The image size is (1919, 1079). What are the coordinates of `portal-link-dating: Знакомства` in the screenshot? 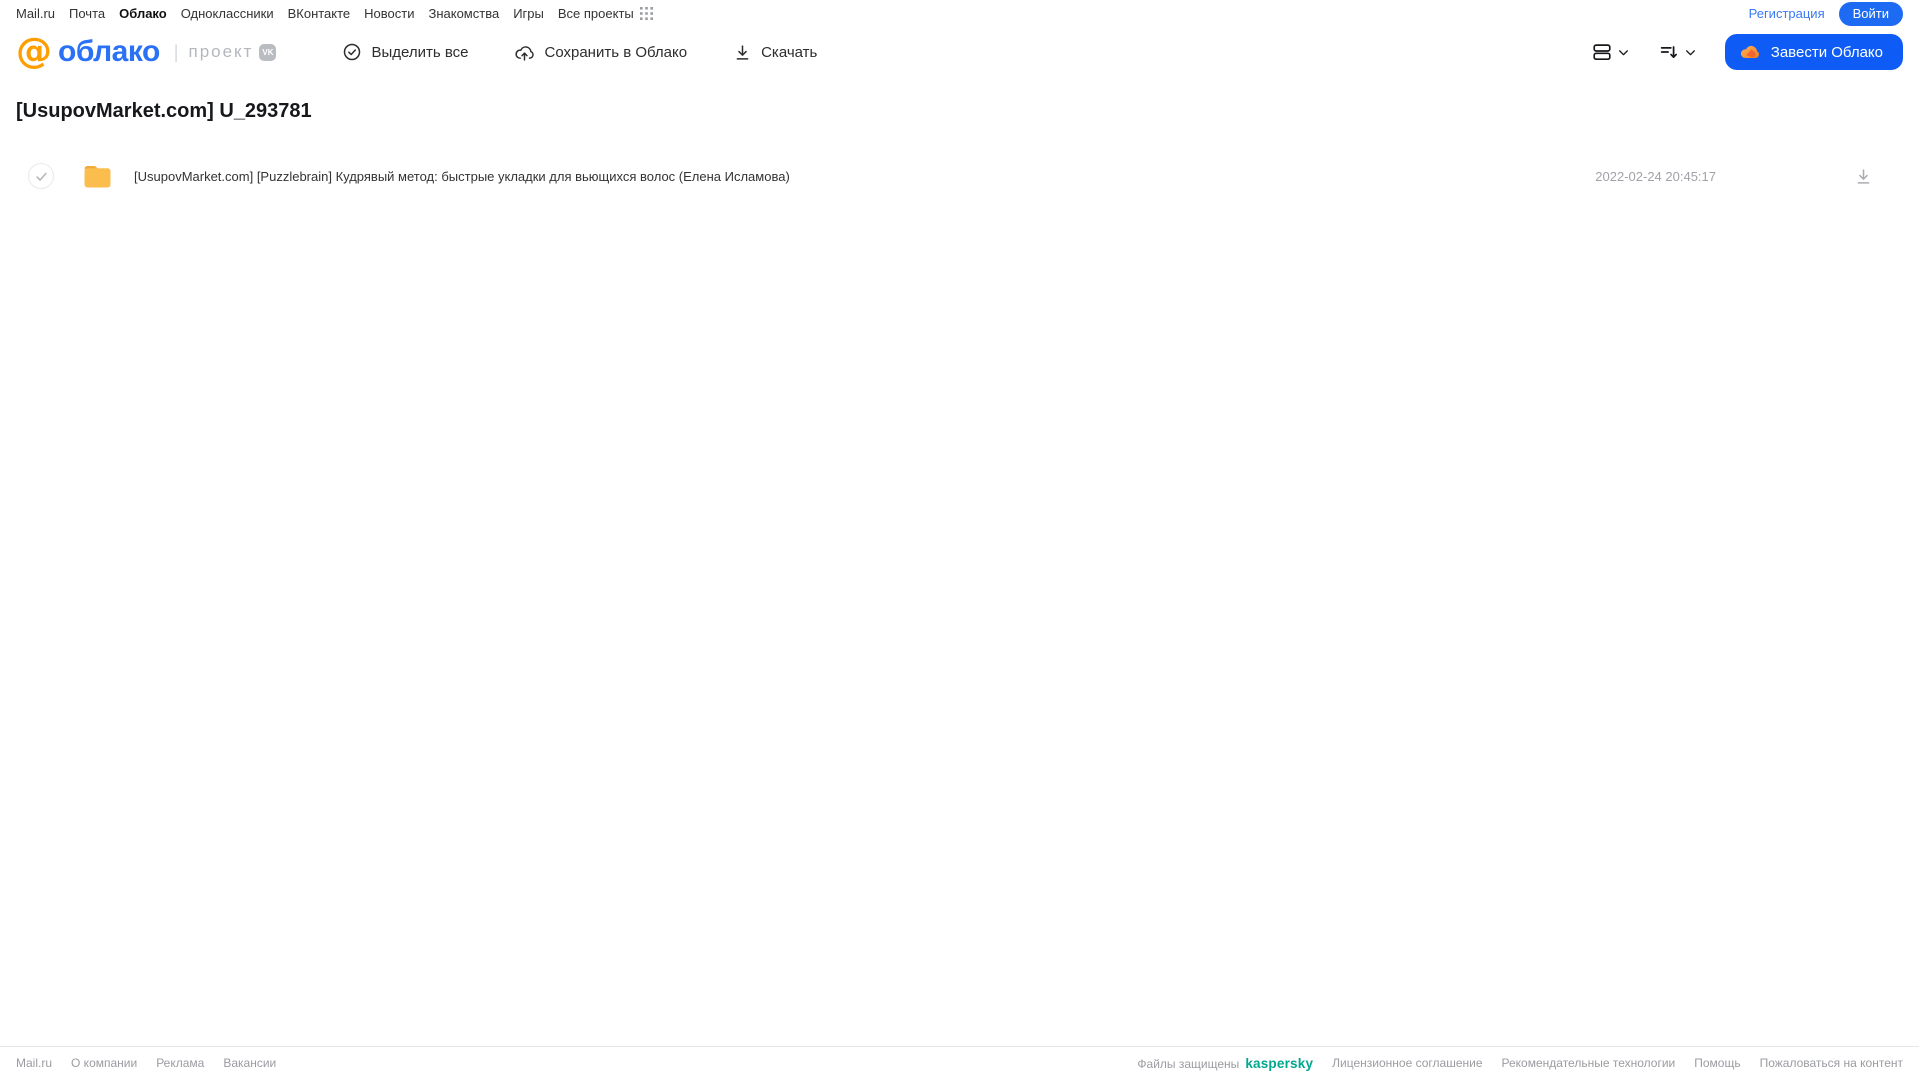 It's located at (463, 13).